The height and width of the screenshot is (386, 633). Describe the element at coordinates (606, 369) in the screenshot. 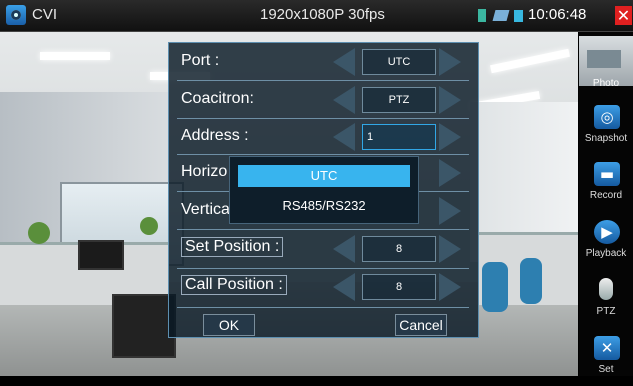

I see `sidebar-label: Set` at that location.